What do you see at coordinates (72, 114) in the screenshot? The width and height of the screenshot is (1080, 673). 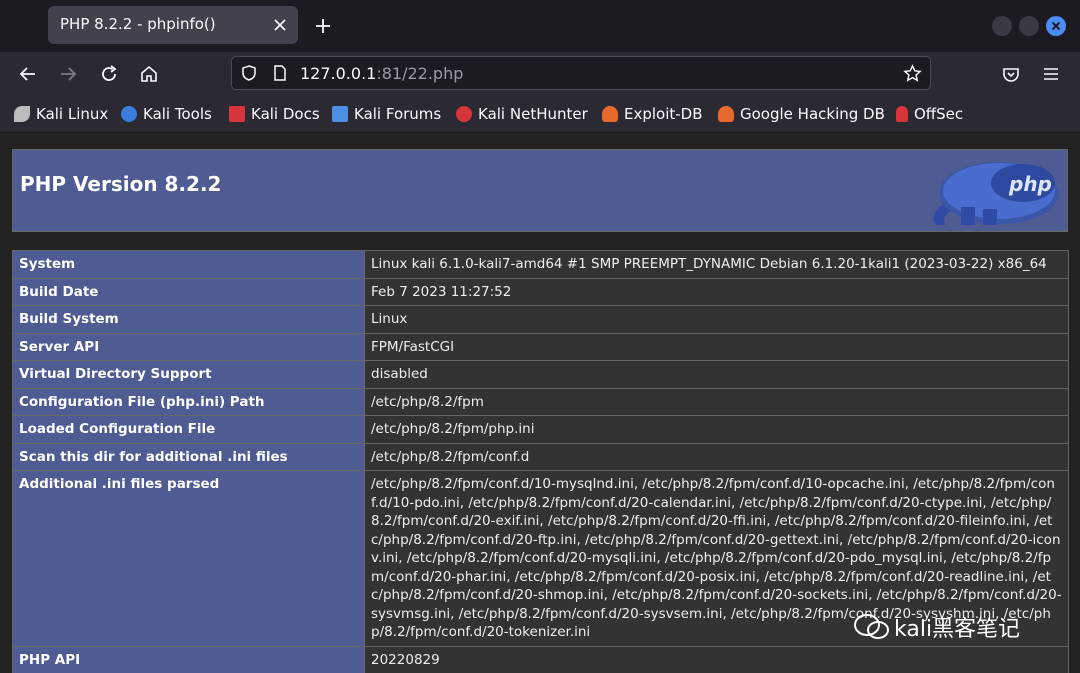 I see `bookmark-label: Kali Linux` at bounding box center [72, 114].